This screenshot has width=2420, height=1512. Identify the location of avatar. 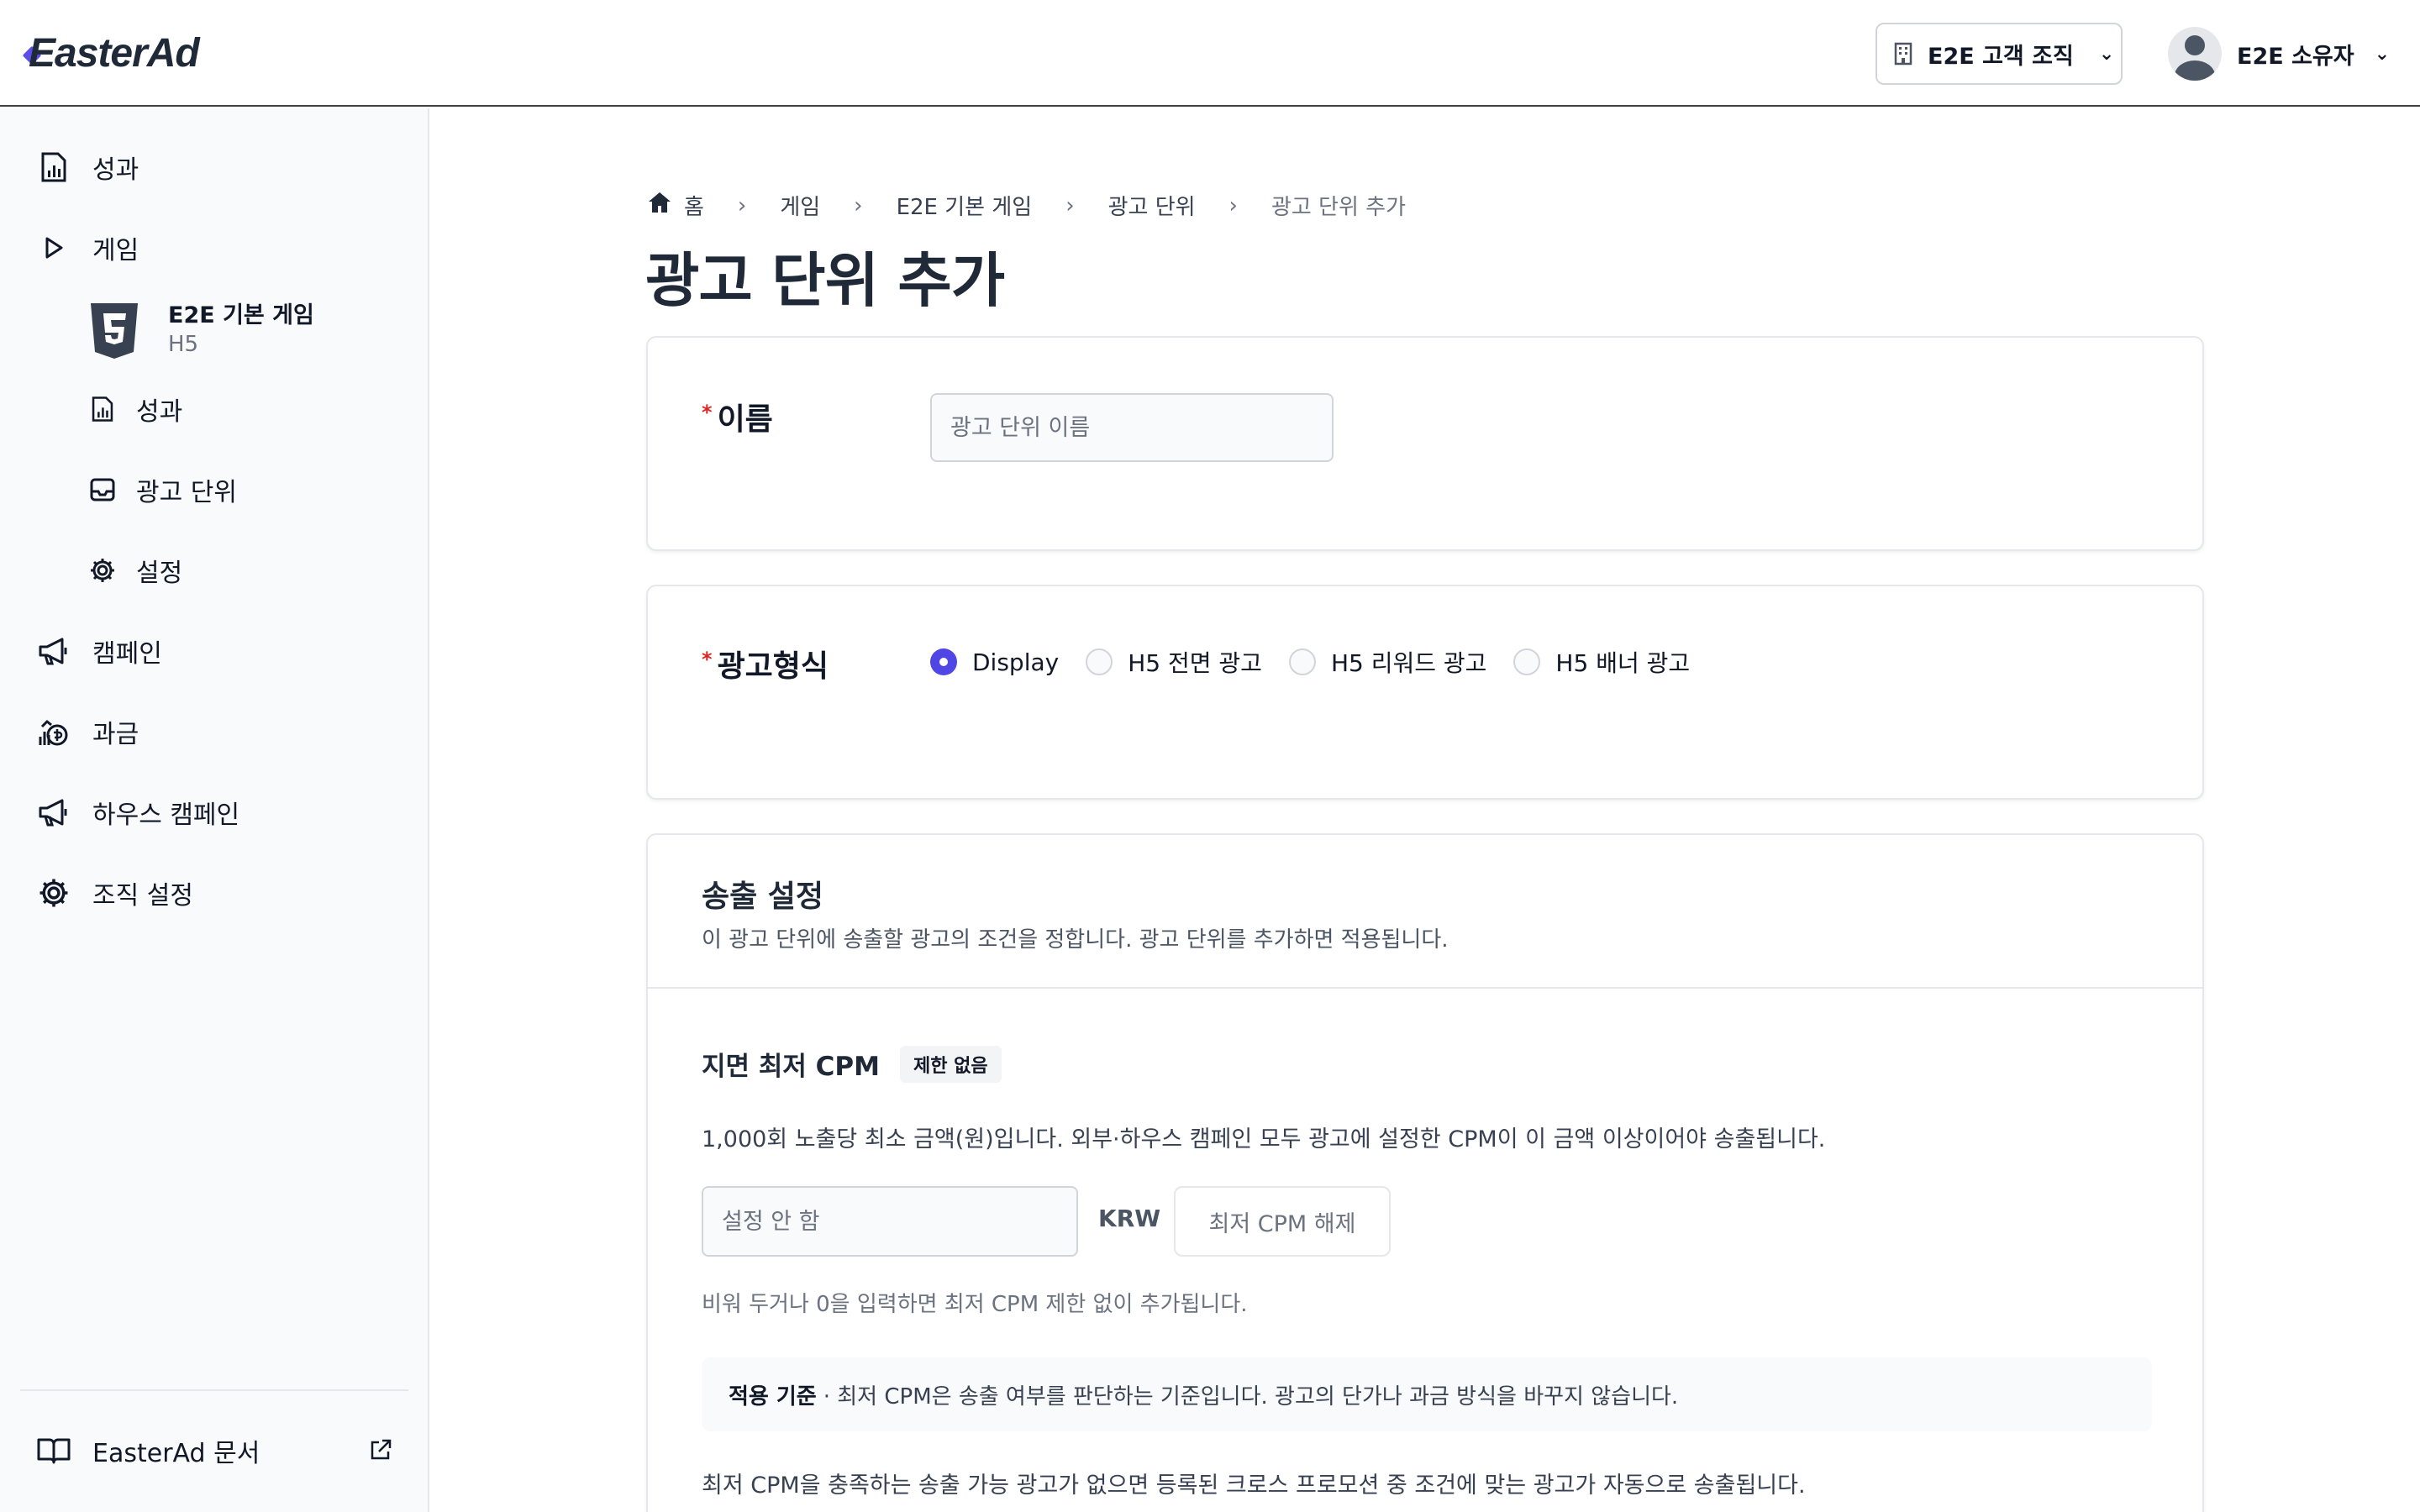
(2195, 54).